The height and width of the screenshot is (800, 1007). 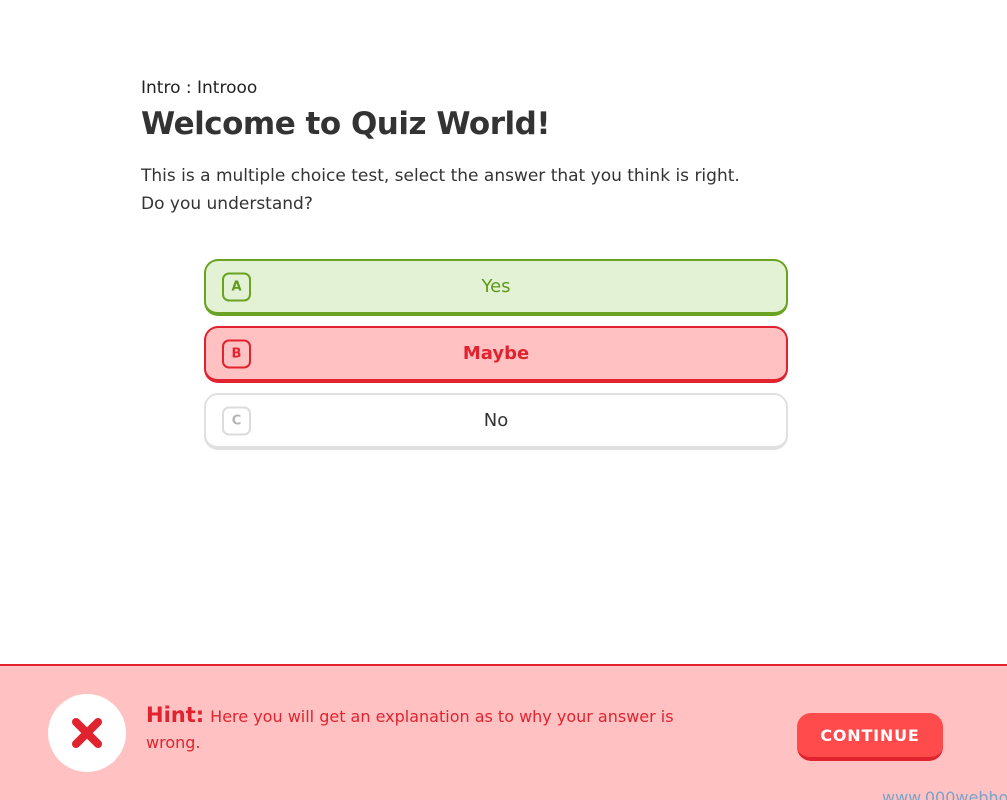 I want to click on status-circle, so click(x=87, y=733).